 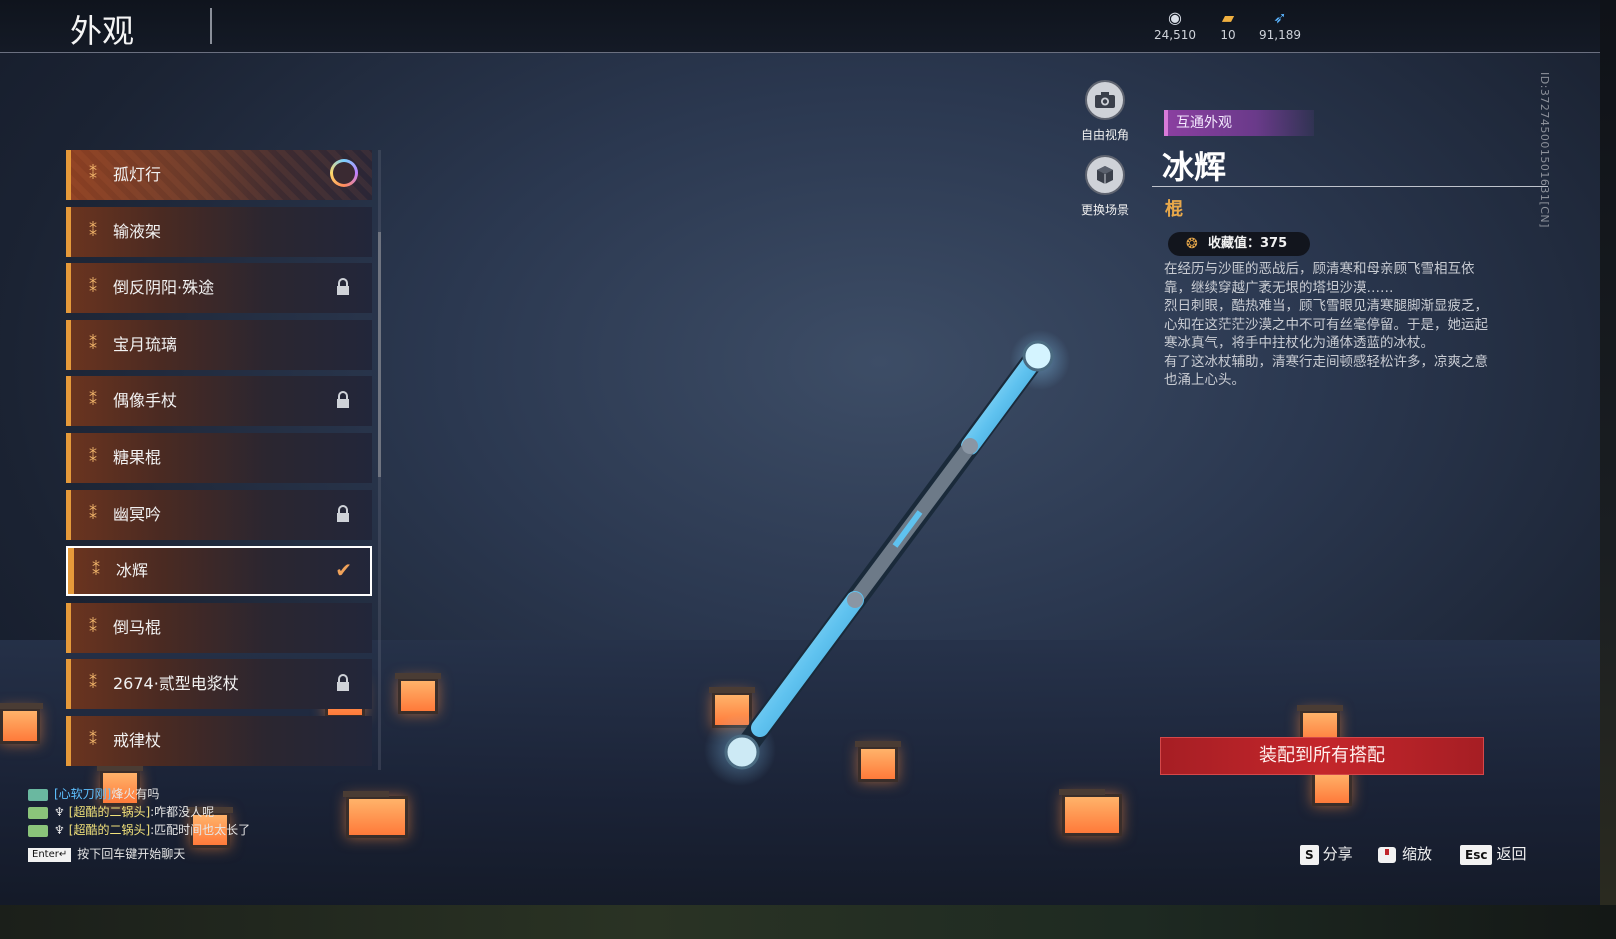 What do you see at coordinates (211, 26) in the screenshot?
I see `title-divider` at bounding box center [211, 26].